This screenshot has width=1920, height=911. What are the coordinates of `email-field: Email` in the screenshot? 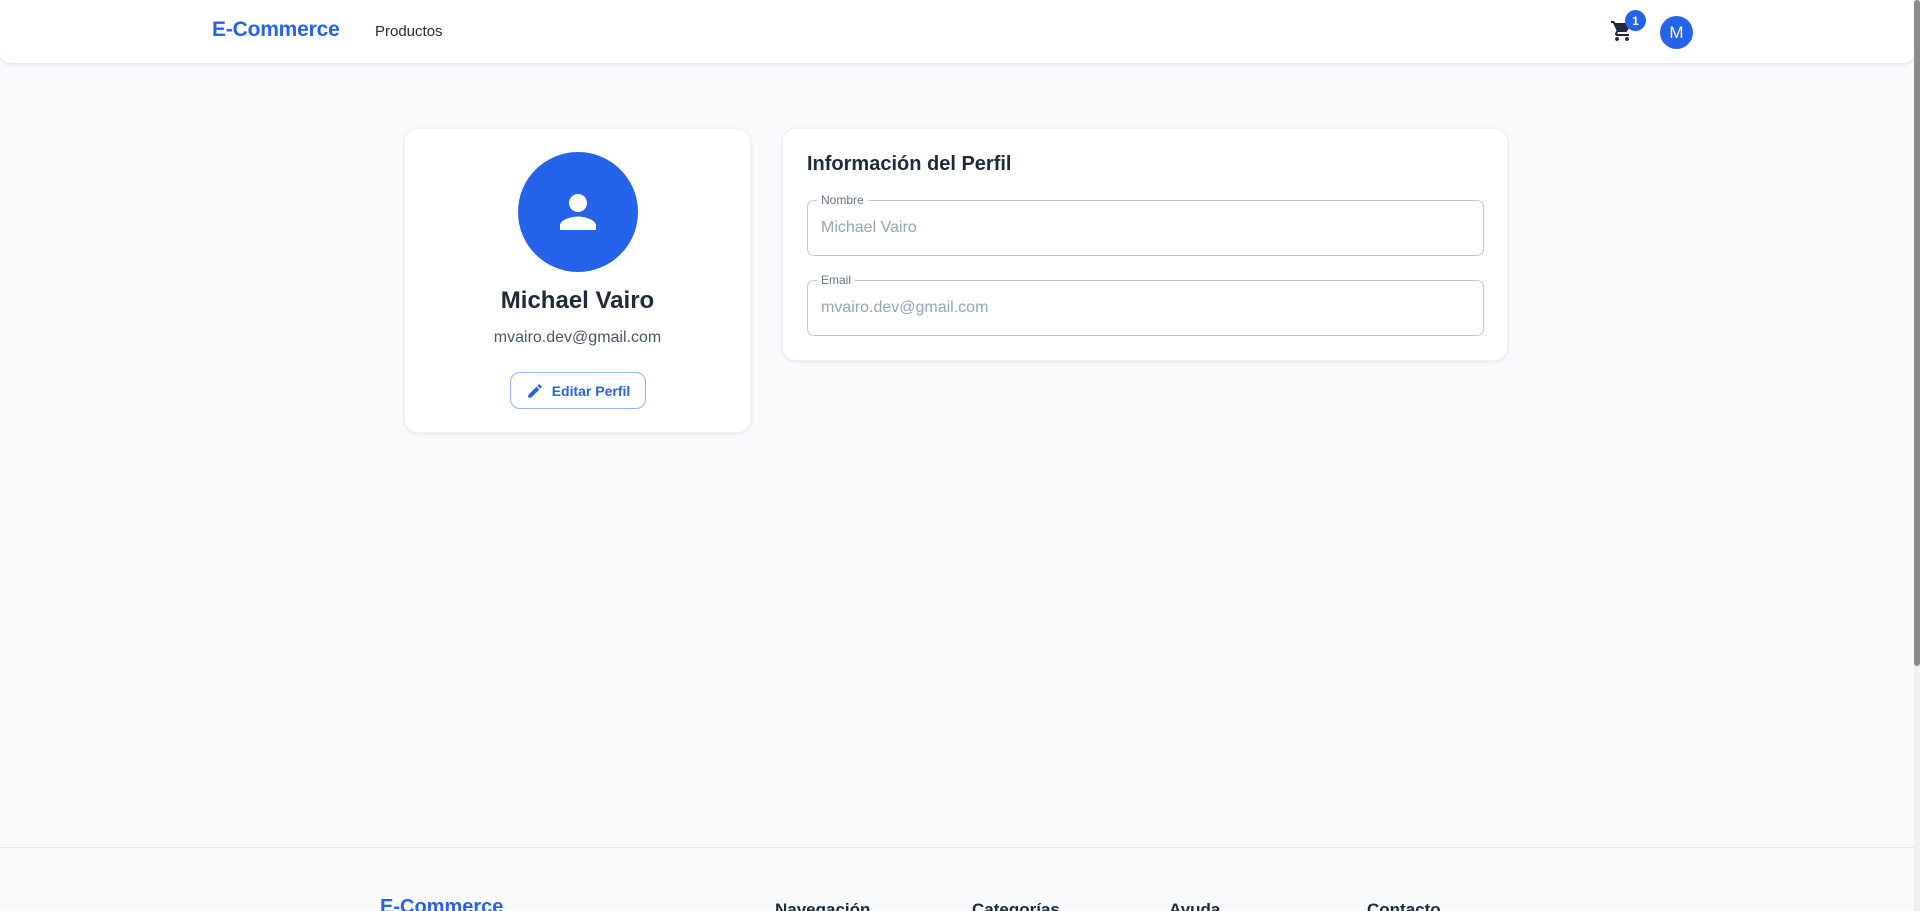 It's located at (1145, 304).